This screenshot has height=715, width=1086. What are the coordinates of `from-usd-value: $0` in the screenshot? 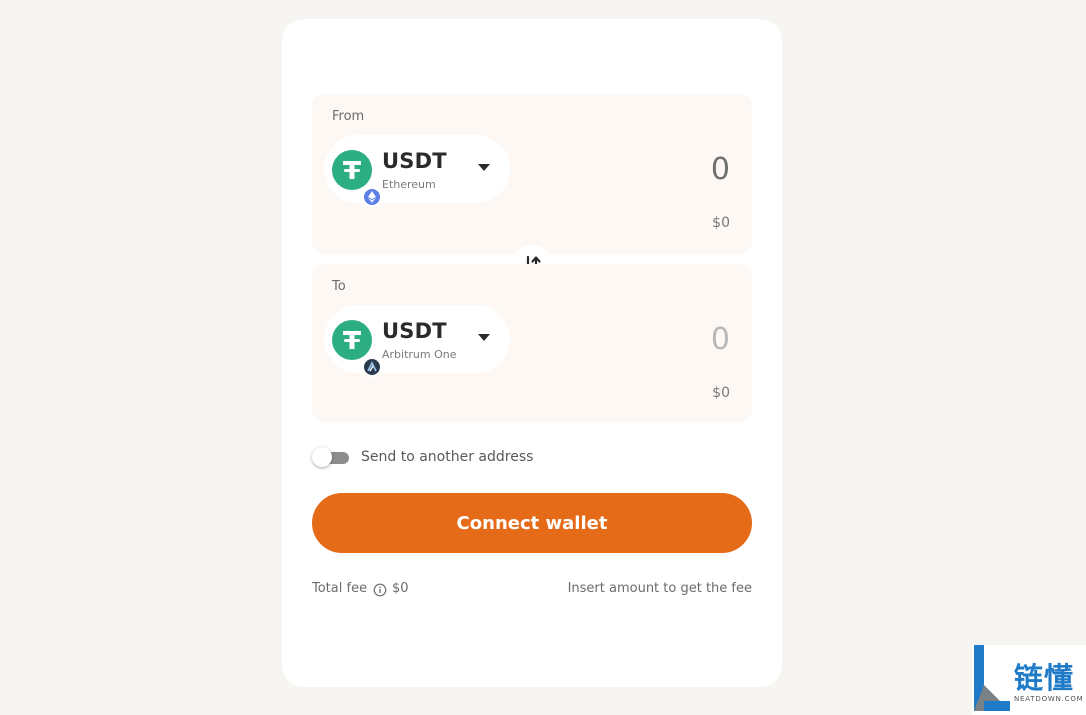 It's located at (721, 223).